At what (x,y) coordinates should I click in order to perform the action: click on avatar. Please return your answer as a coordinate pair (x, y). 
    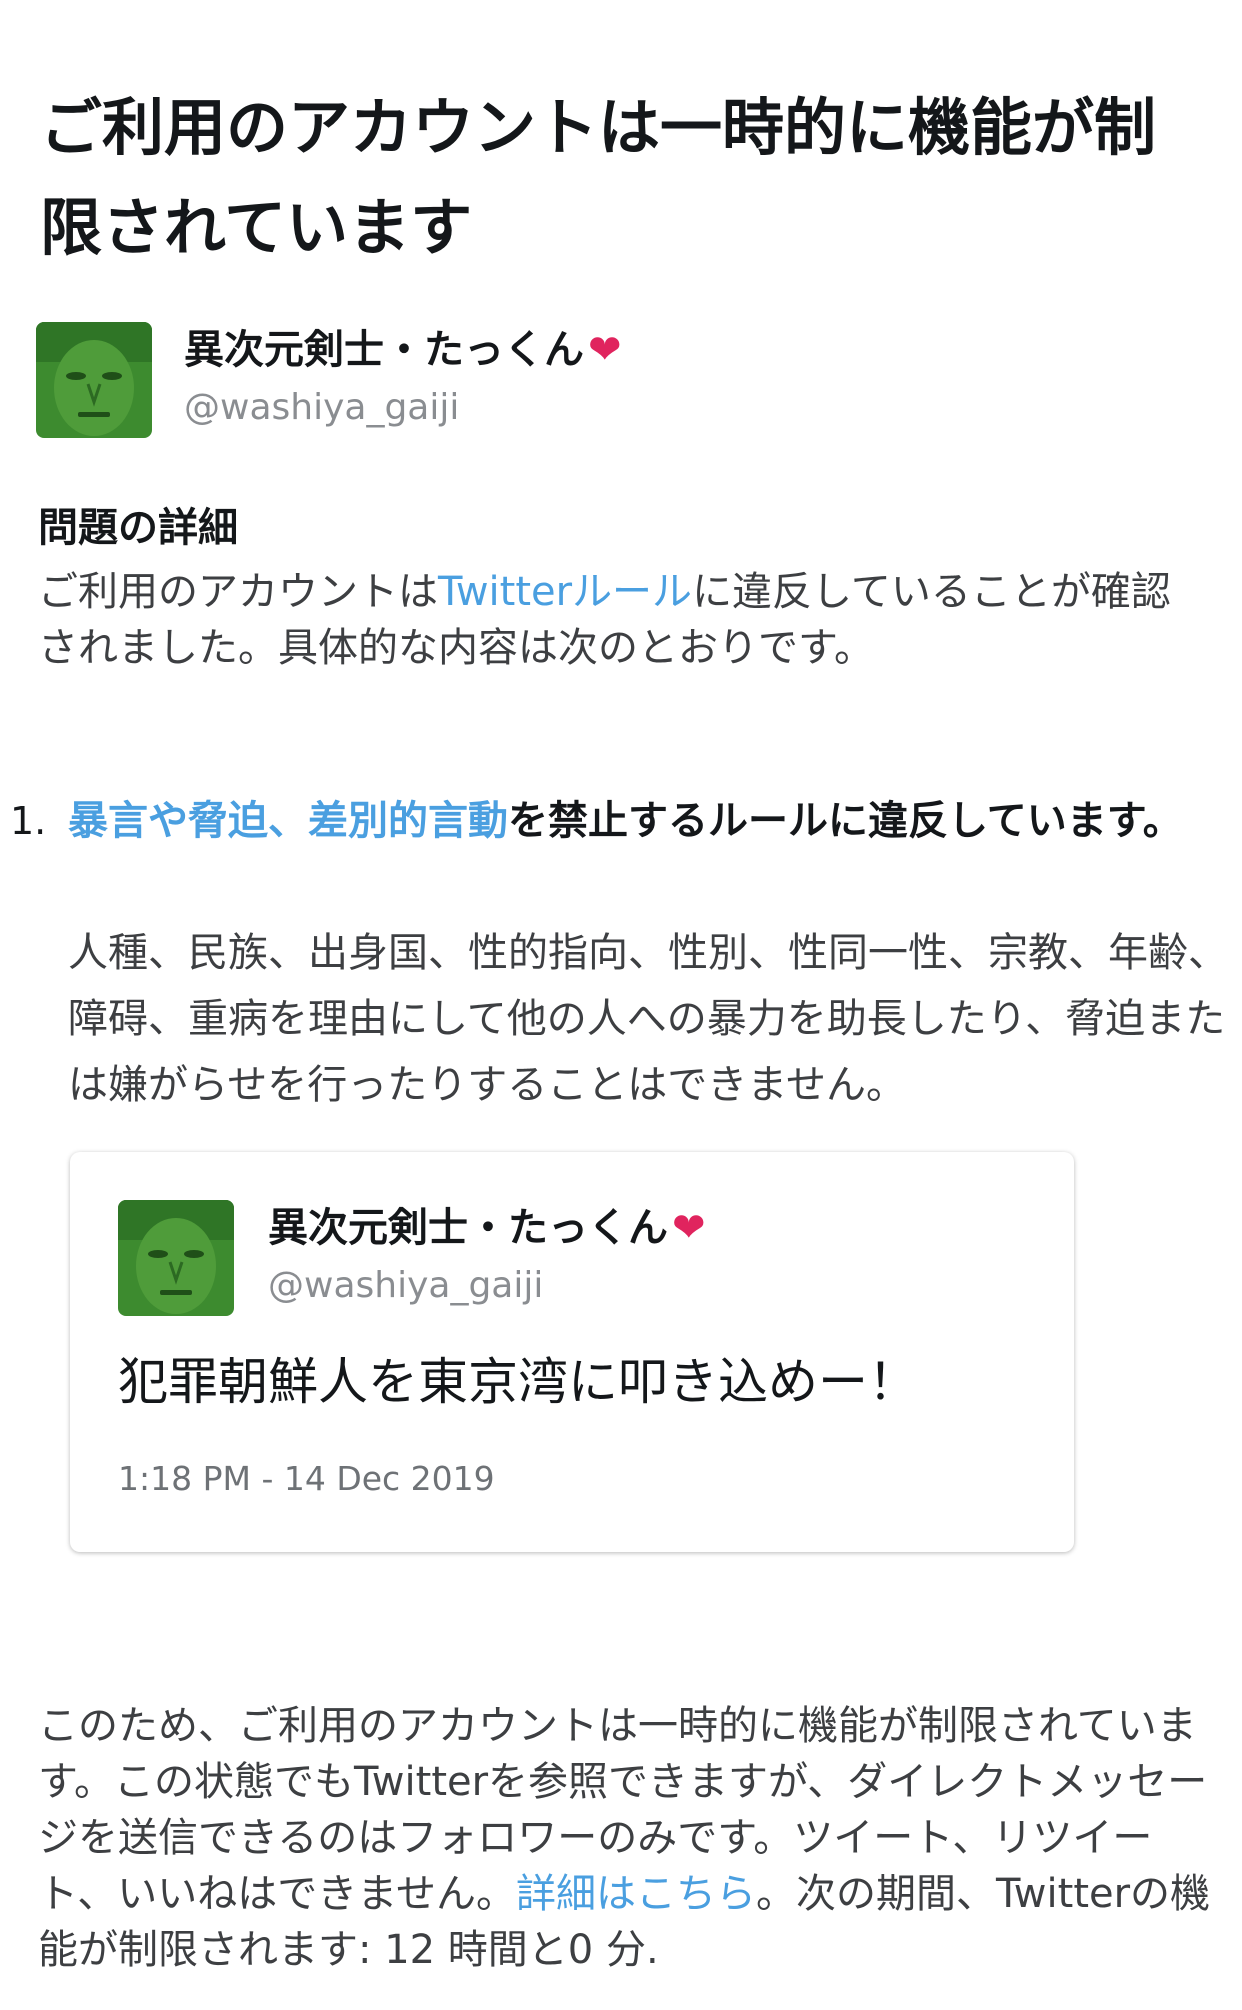
    Looking at the image, I should click on (94, 380).